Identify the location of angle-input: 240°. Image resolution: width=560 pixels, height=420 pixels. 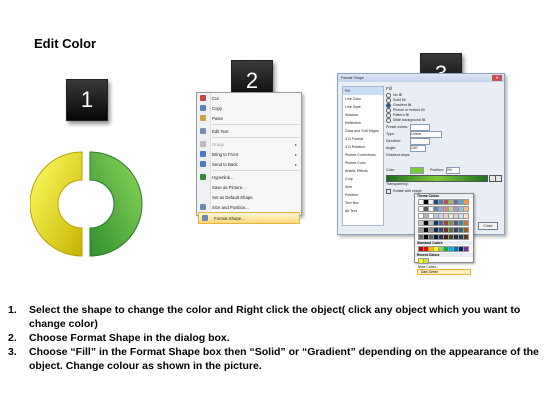
(418, 148).